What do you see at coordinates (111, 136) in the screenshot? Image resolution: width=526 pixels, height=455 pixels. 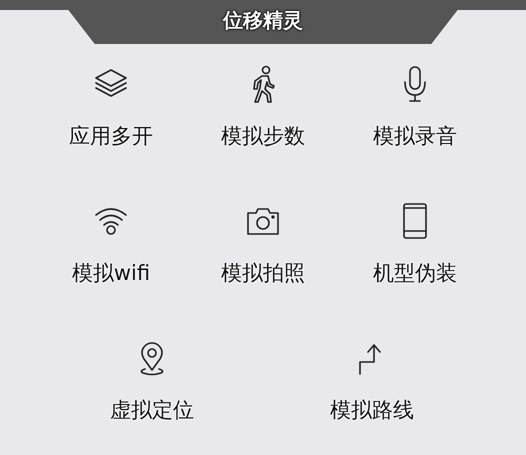 I see `feature-label: 应用多开` at bounding box center [111, 136].